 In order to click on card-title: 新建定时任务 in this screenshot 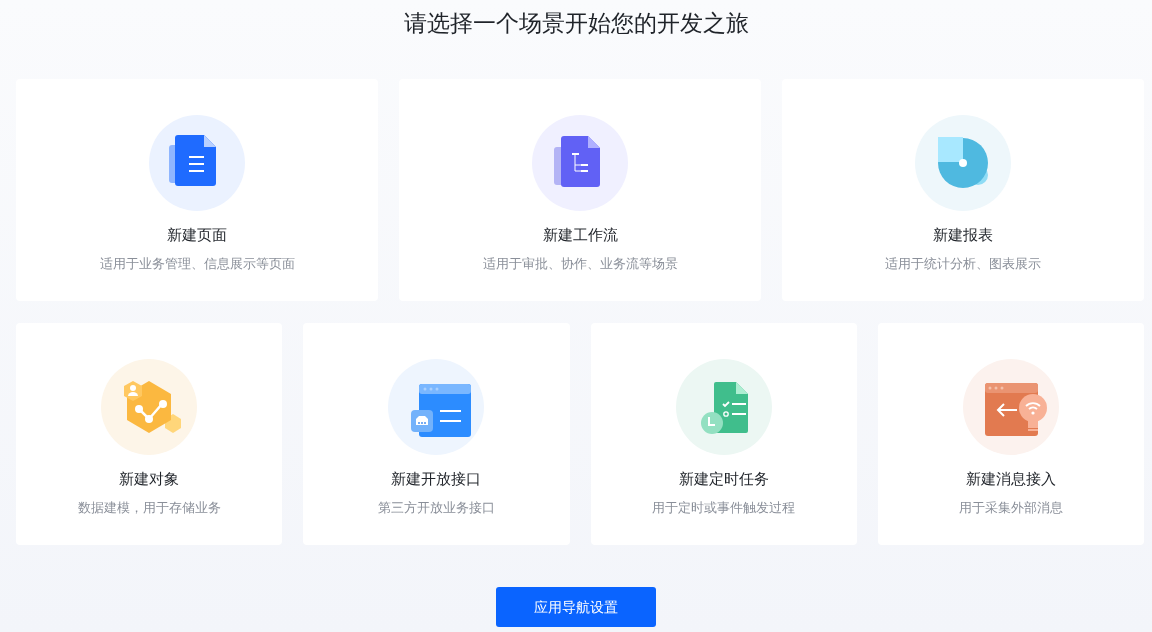, I will do `click(723, 479)`.